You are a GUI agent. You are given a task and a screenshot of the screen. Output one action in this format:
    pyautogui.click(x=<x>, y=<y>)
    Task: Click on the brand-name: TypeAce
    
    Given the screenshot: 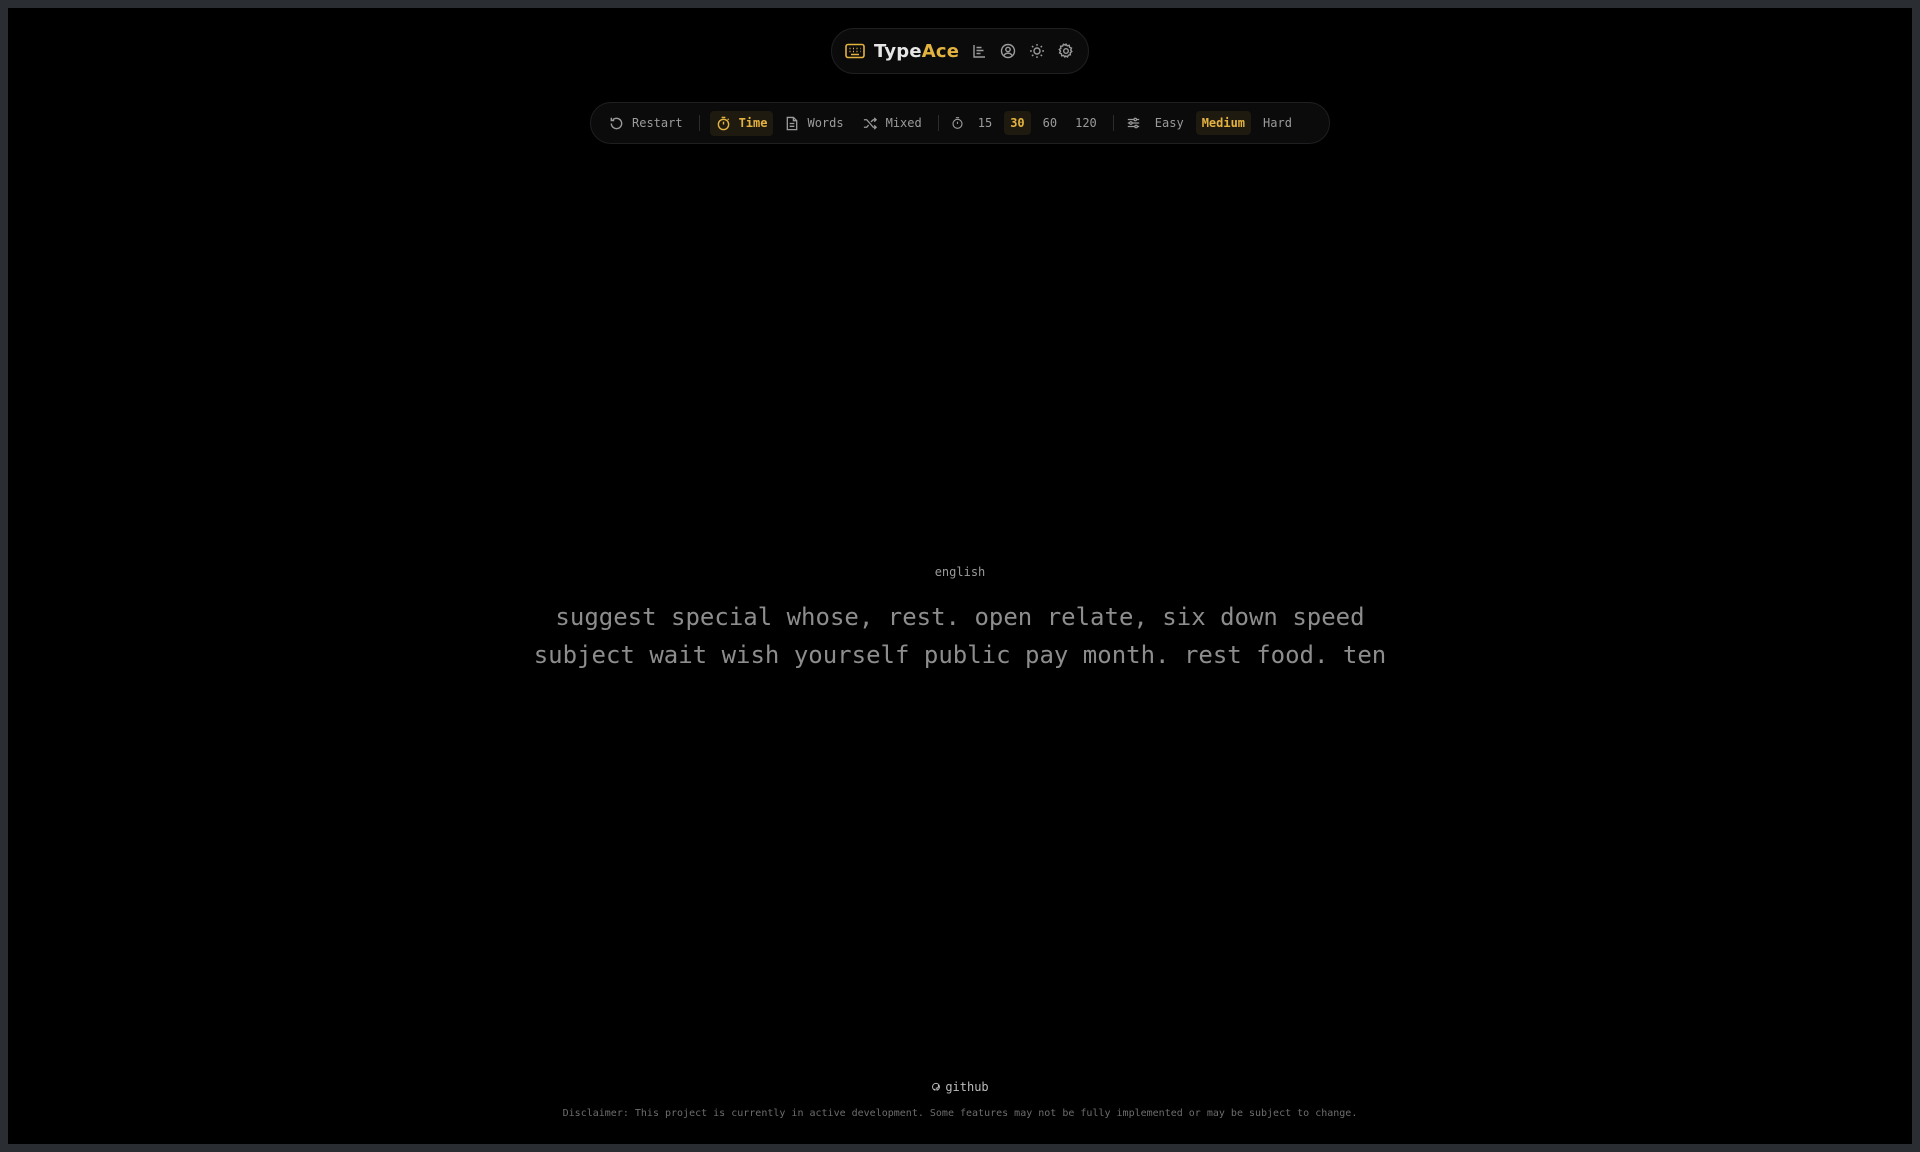 What is the action you would take?
    pyautogui.click(x=917, y=51)
    